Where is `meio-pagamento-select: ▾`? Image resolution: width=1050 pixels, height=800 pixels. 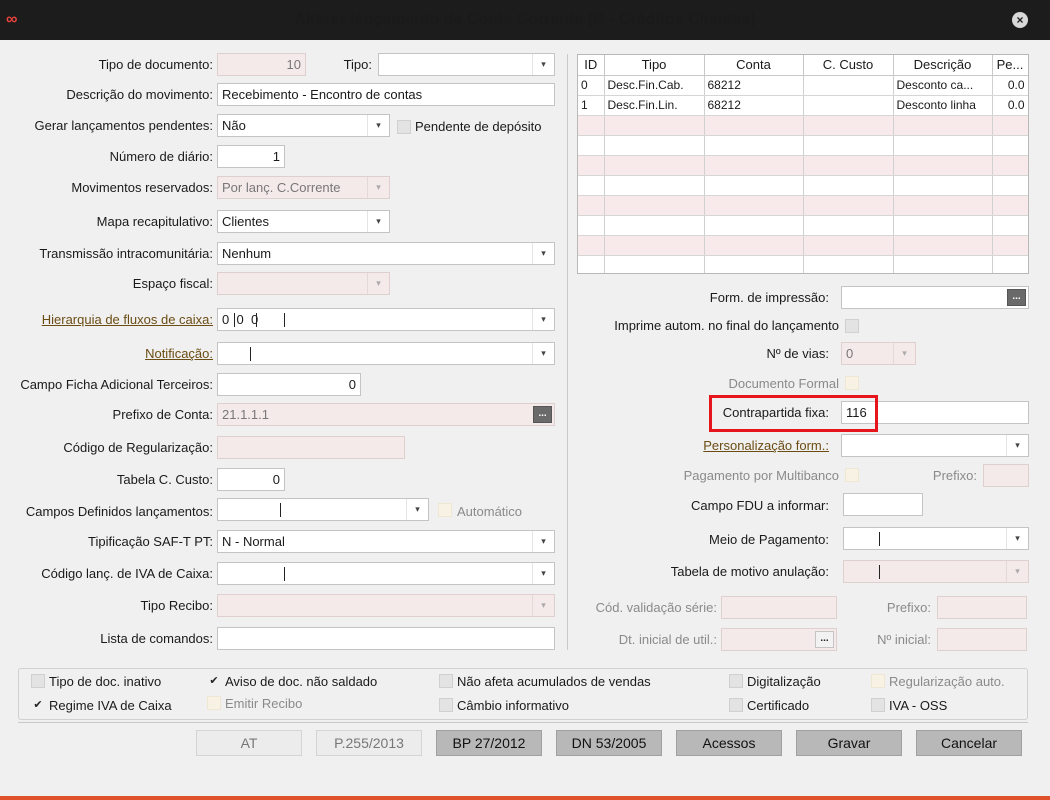
meio-pagamento-select: ▾ is located at coordinates (936, 538).